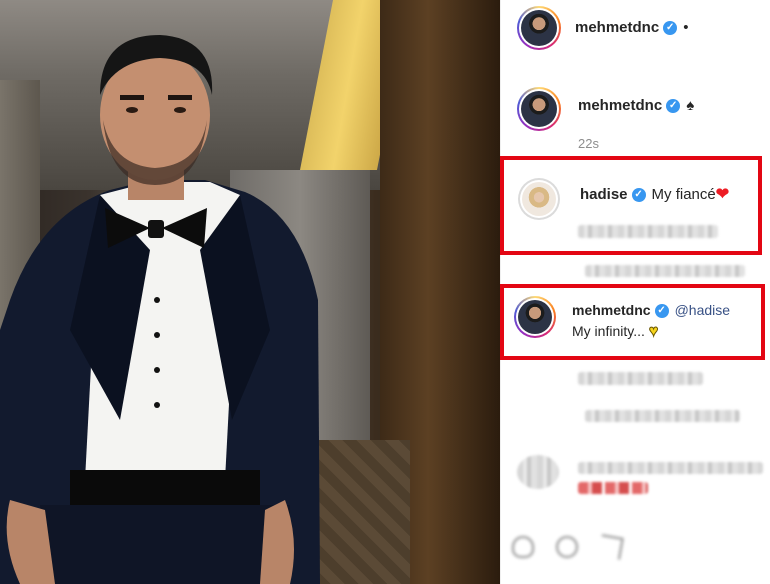  I want to click on caption-timestamp: 22s, so click(588, 143).